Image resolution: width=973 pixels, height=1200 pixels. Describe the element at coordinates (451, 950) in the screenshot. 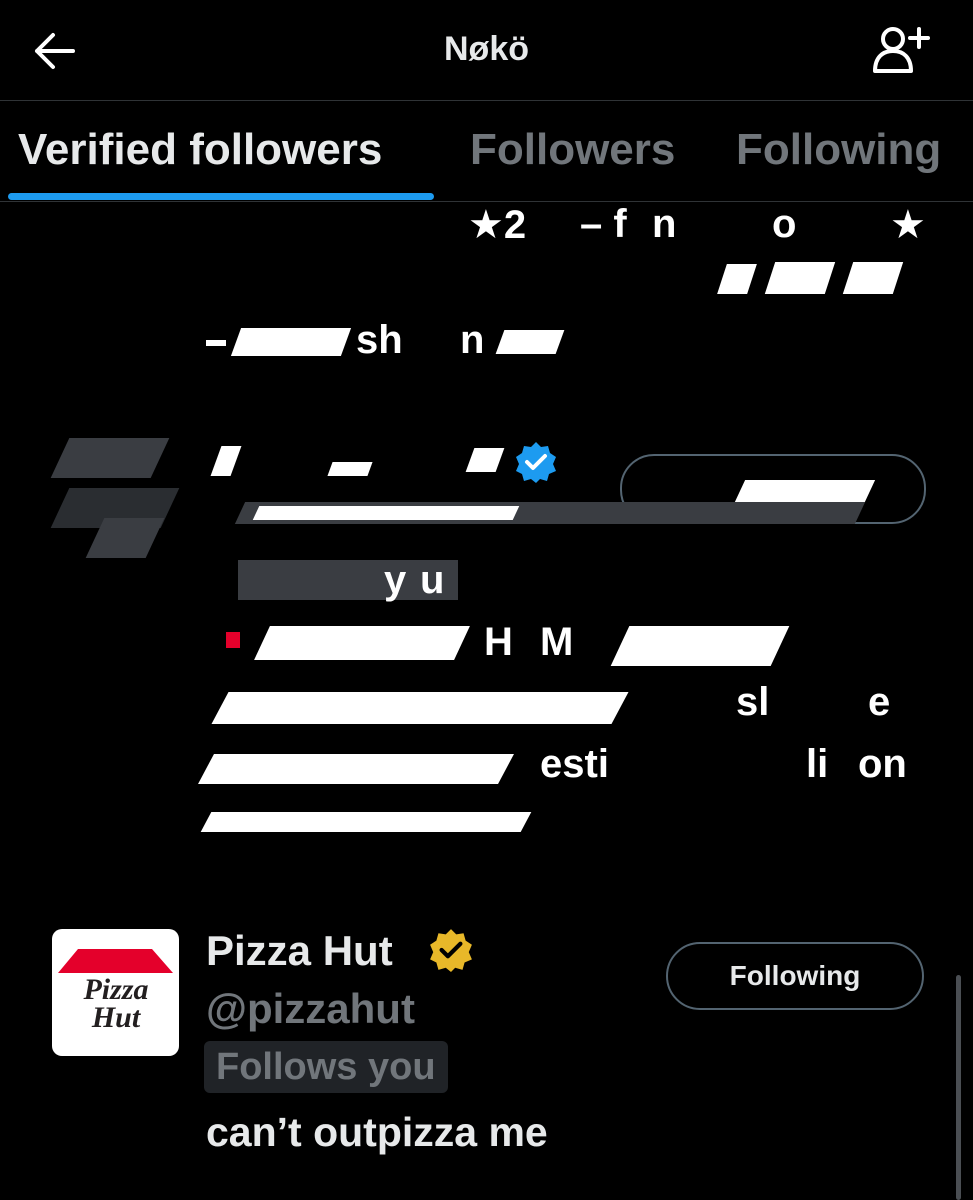

I see `verified-badge-gold-icon` at that location.